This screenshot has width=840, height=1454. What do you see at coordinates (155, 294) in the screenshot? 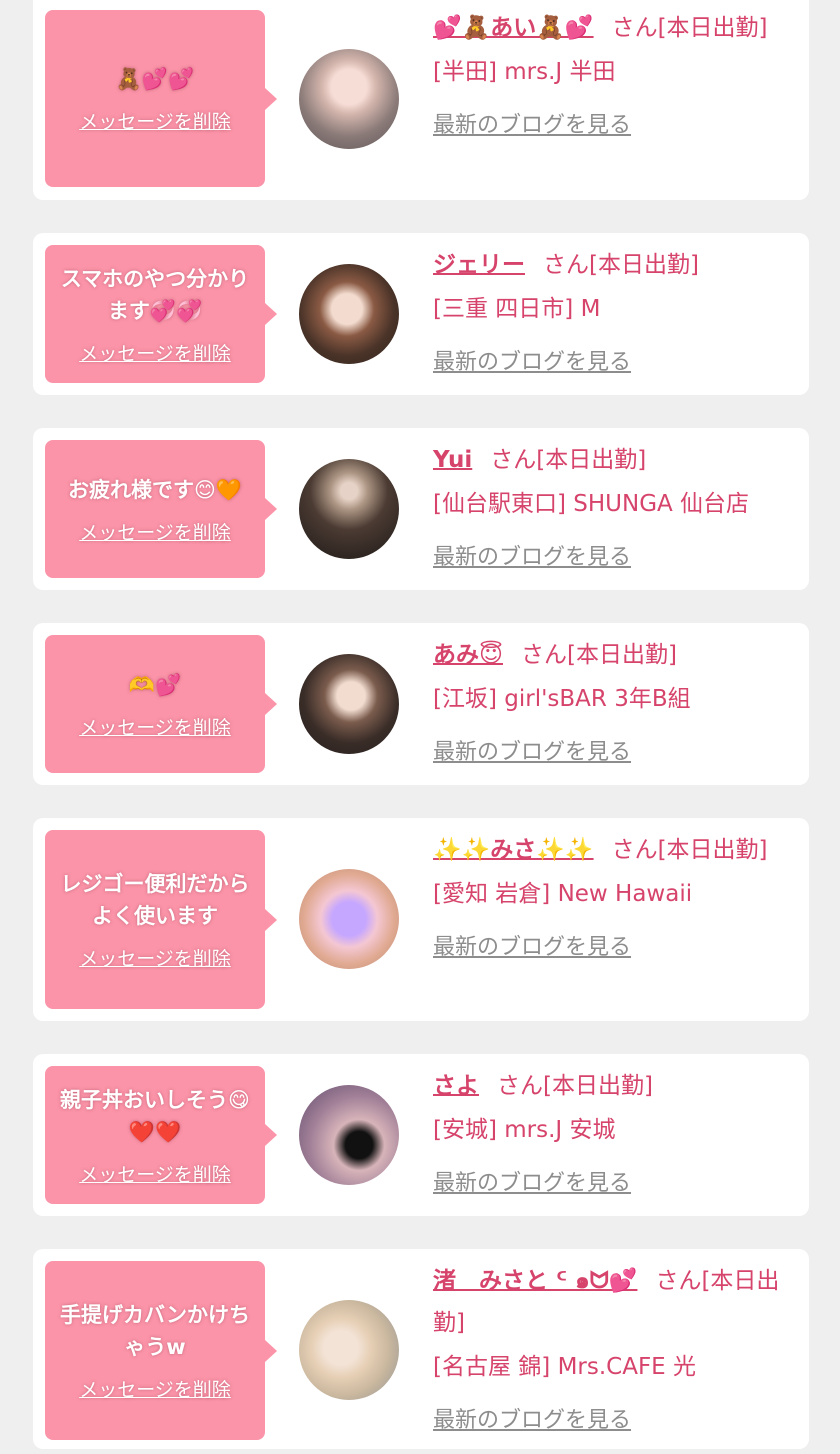
I see `message-text: スマホのやつ分かります💞💞` at bounding box center [155, 294].